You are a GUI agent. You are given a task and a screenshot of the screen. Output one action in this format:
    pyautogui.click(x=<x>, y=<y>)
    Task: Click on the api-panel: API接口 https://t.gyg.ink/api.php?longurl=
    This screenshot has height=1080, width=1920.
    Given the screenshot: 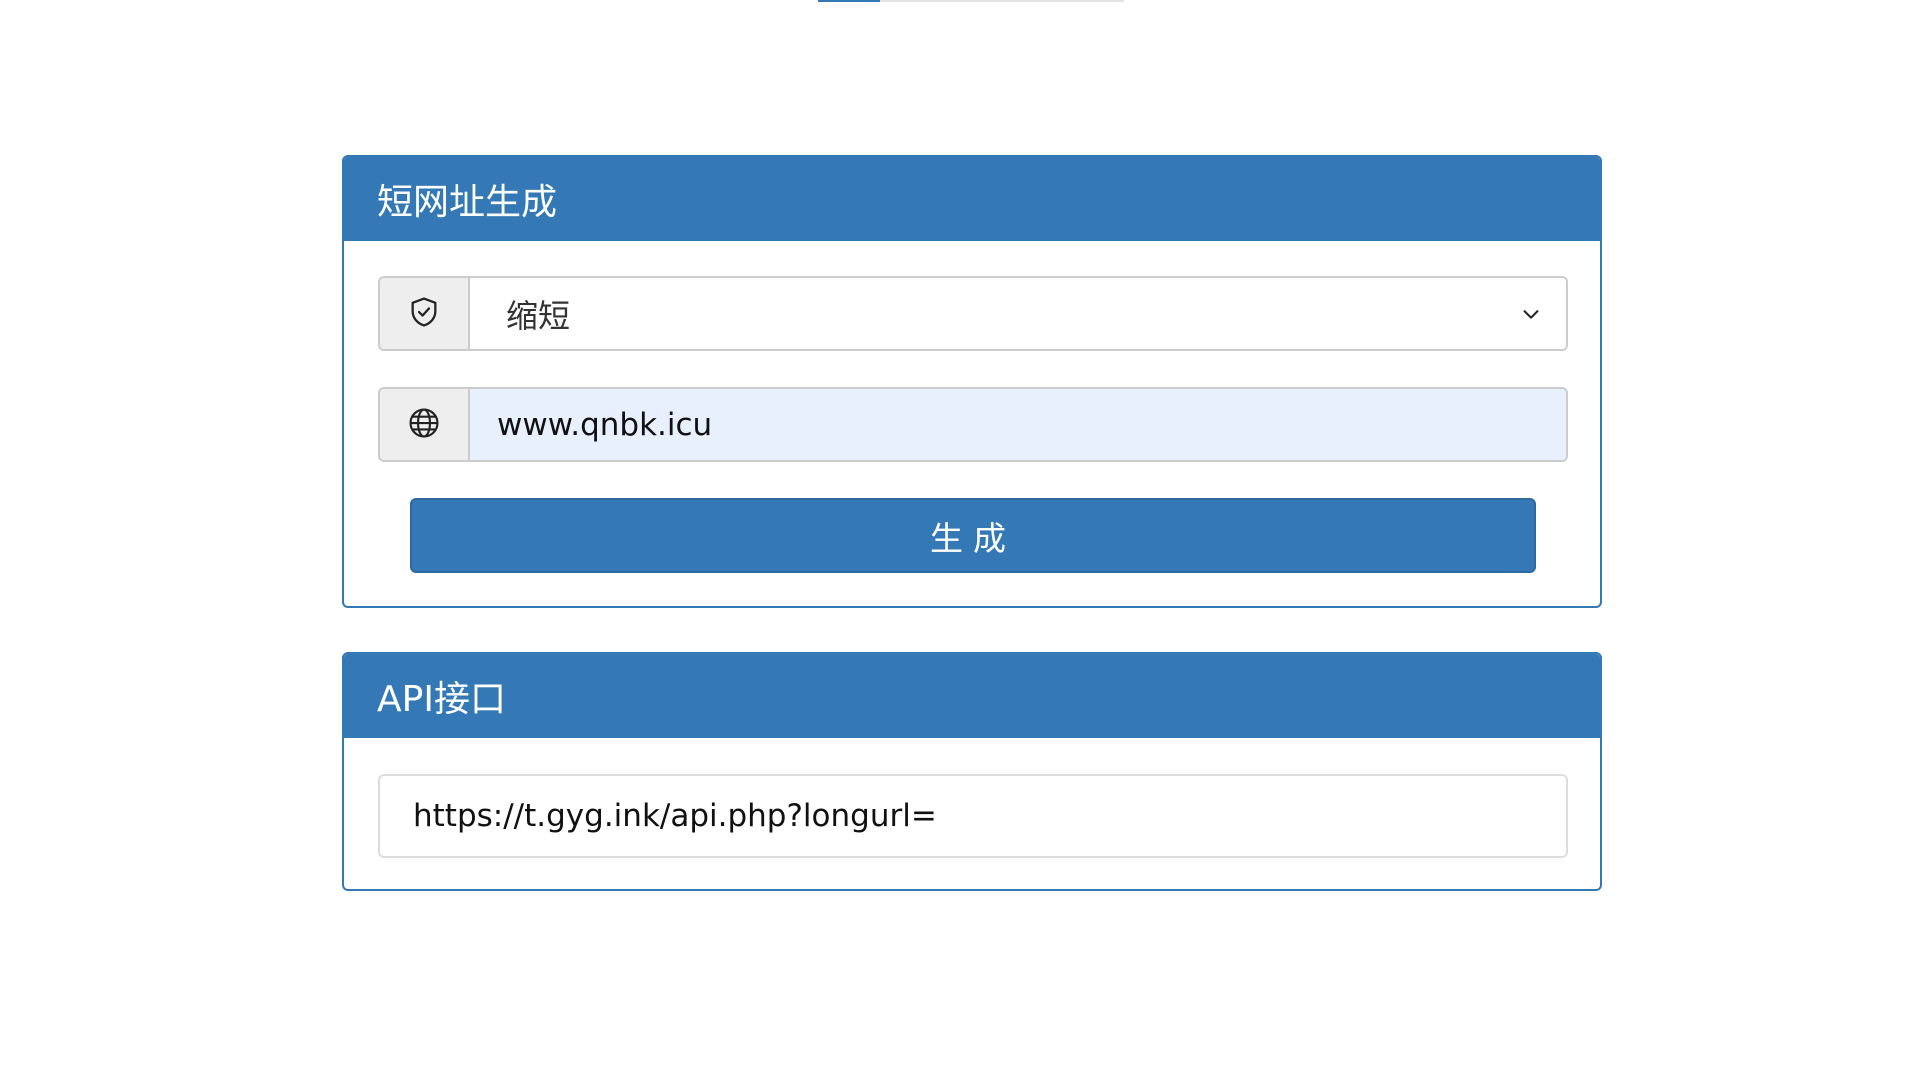 What is the action you would take?
    pyautogui.click(x=972, y=771)
    